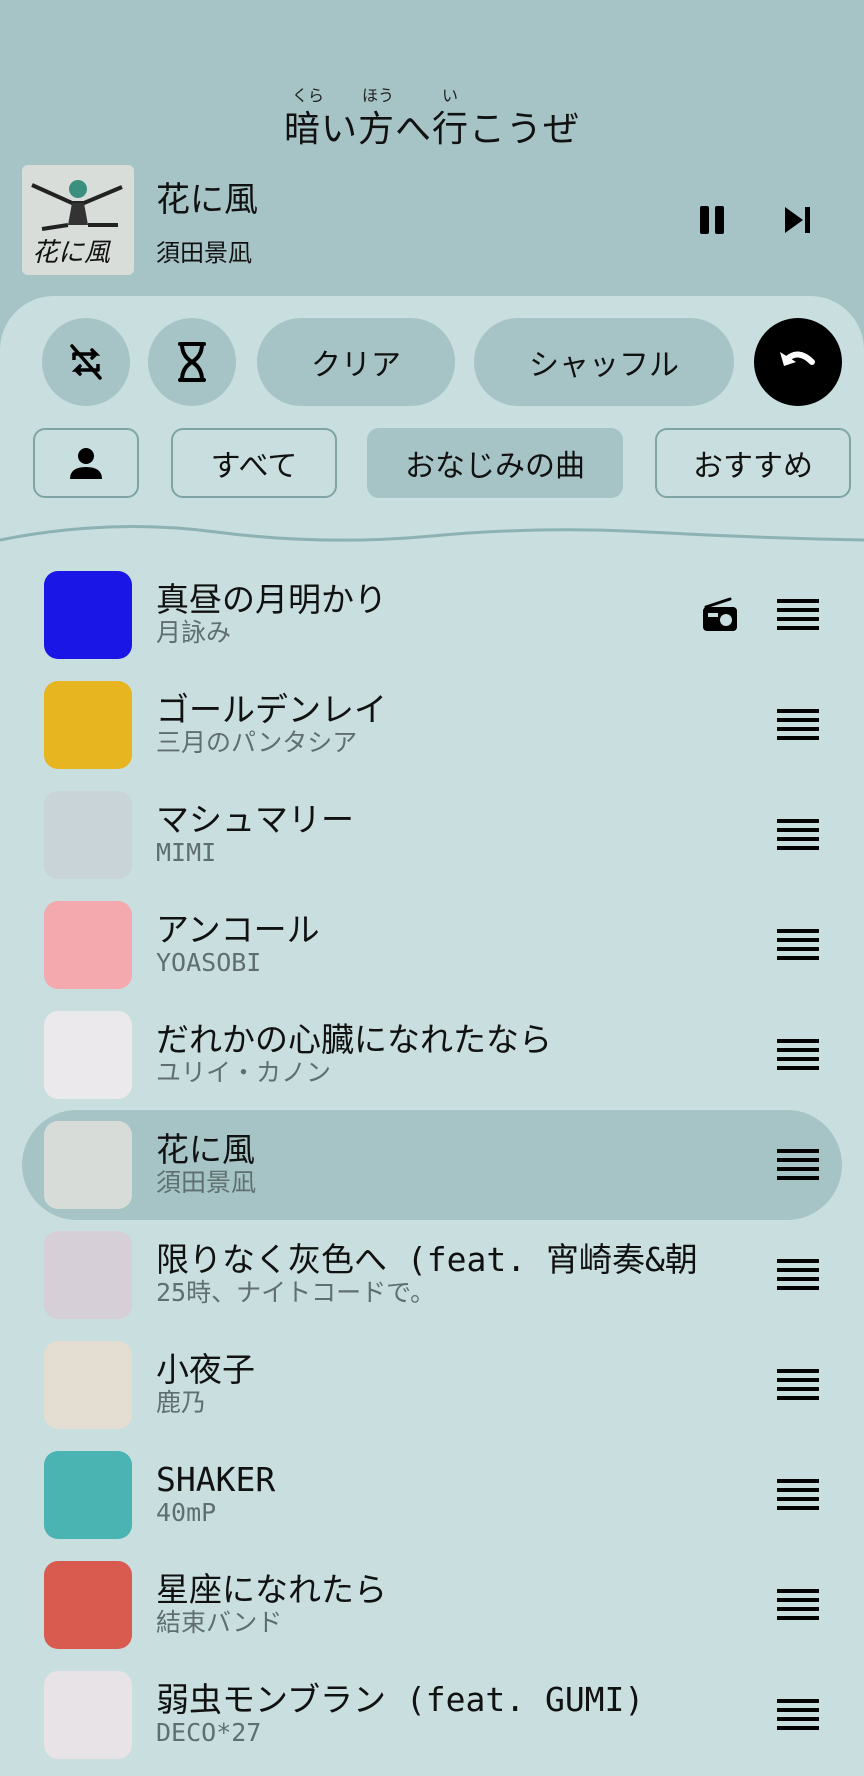 The width and height of the screenshot is (864, 1776). I want to click on ruby-kura: くら, so click(308, 95).